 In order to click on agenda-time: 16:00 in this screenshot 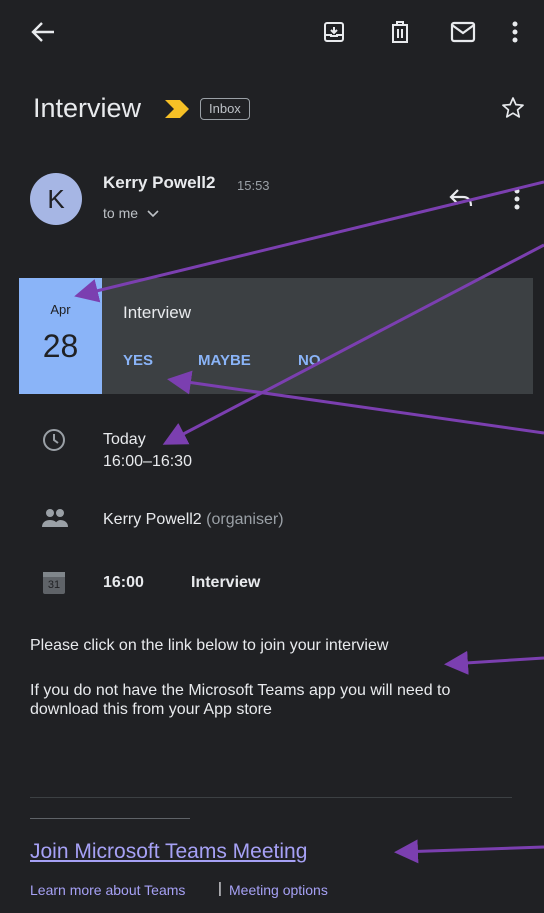, I will do `click(123, 582)`.